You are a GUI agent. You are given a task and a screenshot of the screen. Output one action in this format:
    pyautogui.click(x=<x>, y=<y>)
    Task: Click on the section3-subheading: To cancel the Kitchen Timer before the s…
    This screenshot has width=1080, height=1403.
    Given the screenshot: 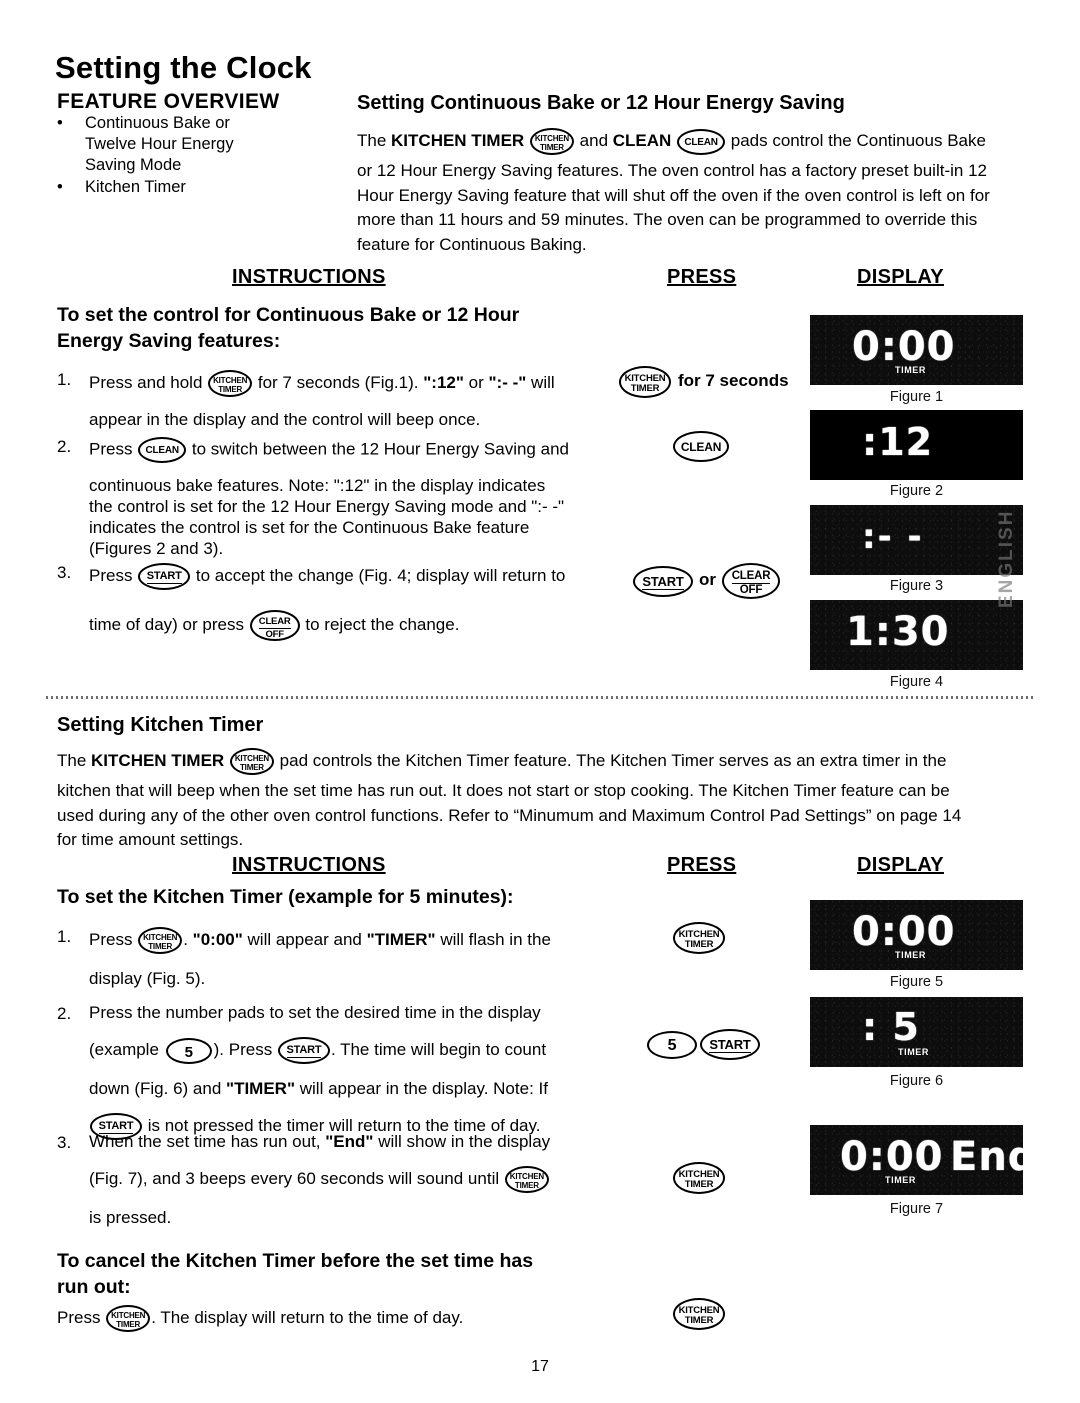 What is the action you would take?
    pyautogui.click(x=295, y=1274)
    